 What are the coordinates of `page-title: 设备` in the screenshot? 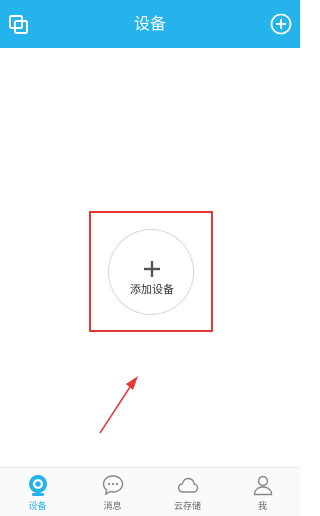 It's located at (149, 23).